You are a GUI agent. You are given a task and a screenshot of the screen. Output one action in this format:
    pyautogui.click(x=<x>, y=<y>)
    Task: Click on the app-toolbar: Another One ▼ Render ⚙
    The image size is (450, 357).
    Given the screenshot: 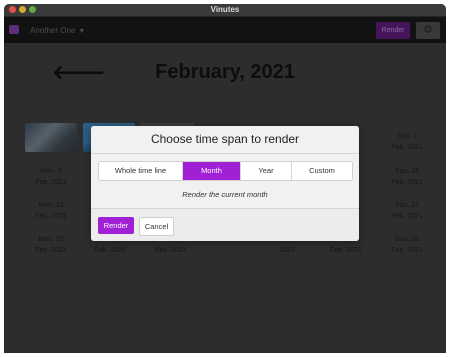 What is the action you would take?
    pyautogui.click(x=225, y=30)
    